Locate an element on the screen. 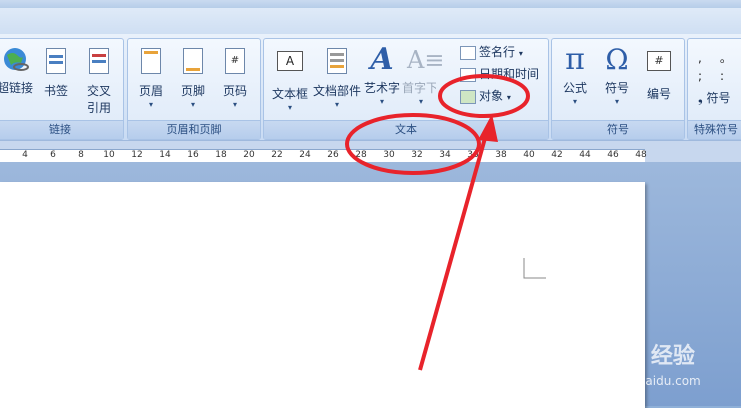 The image size is (741, 408). hyperlink-label: 超链接 is located at coordinates (17, 88).